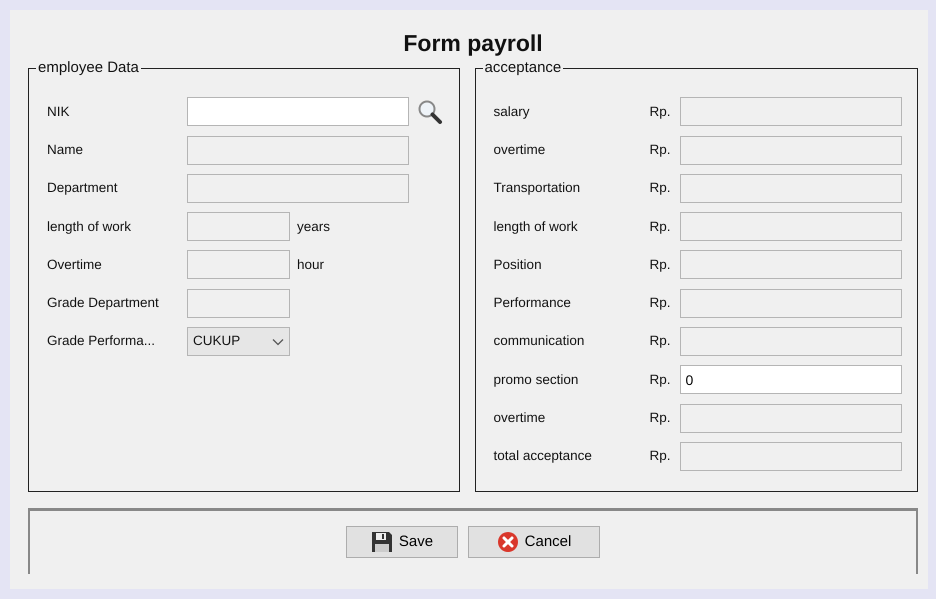  I want to click on grade-dropdown: CUKUP, so click(238, 341).